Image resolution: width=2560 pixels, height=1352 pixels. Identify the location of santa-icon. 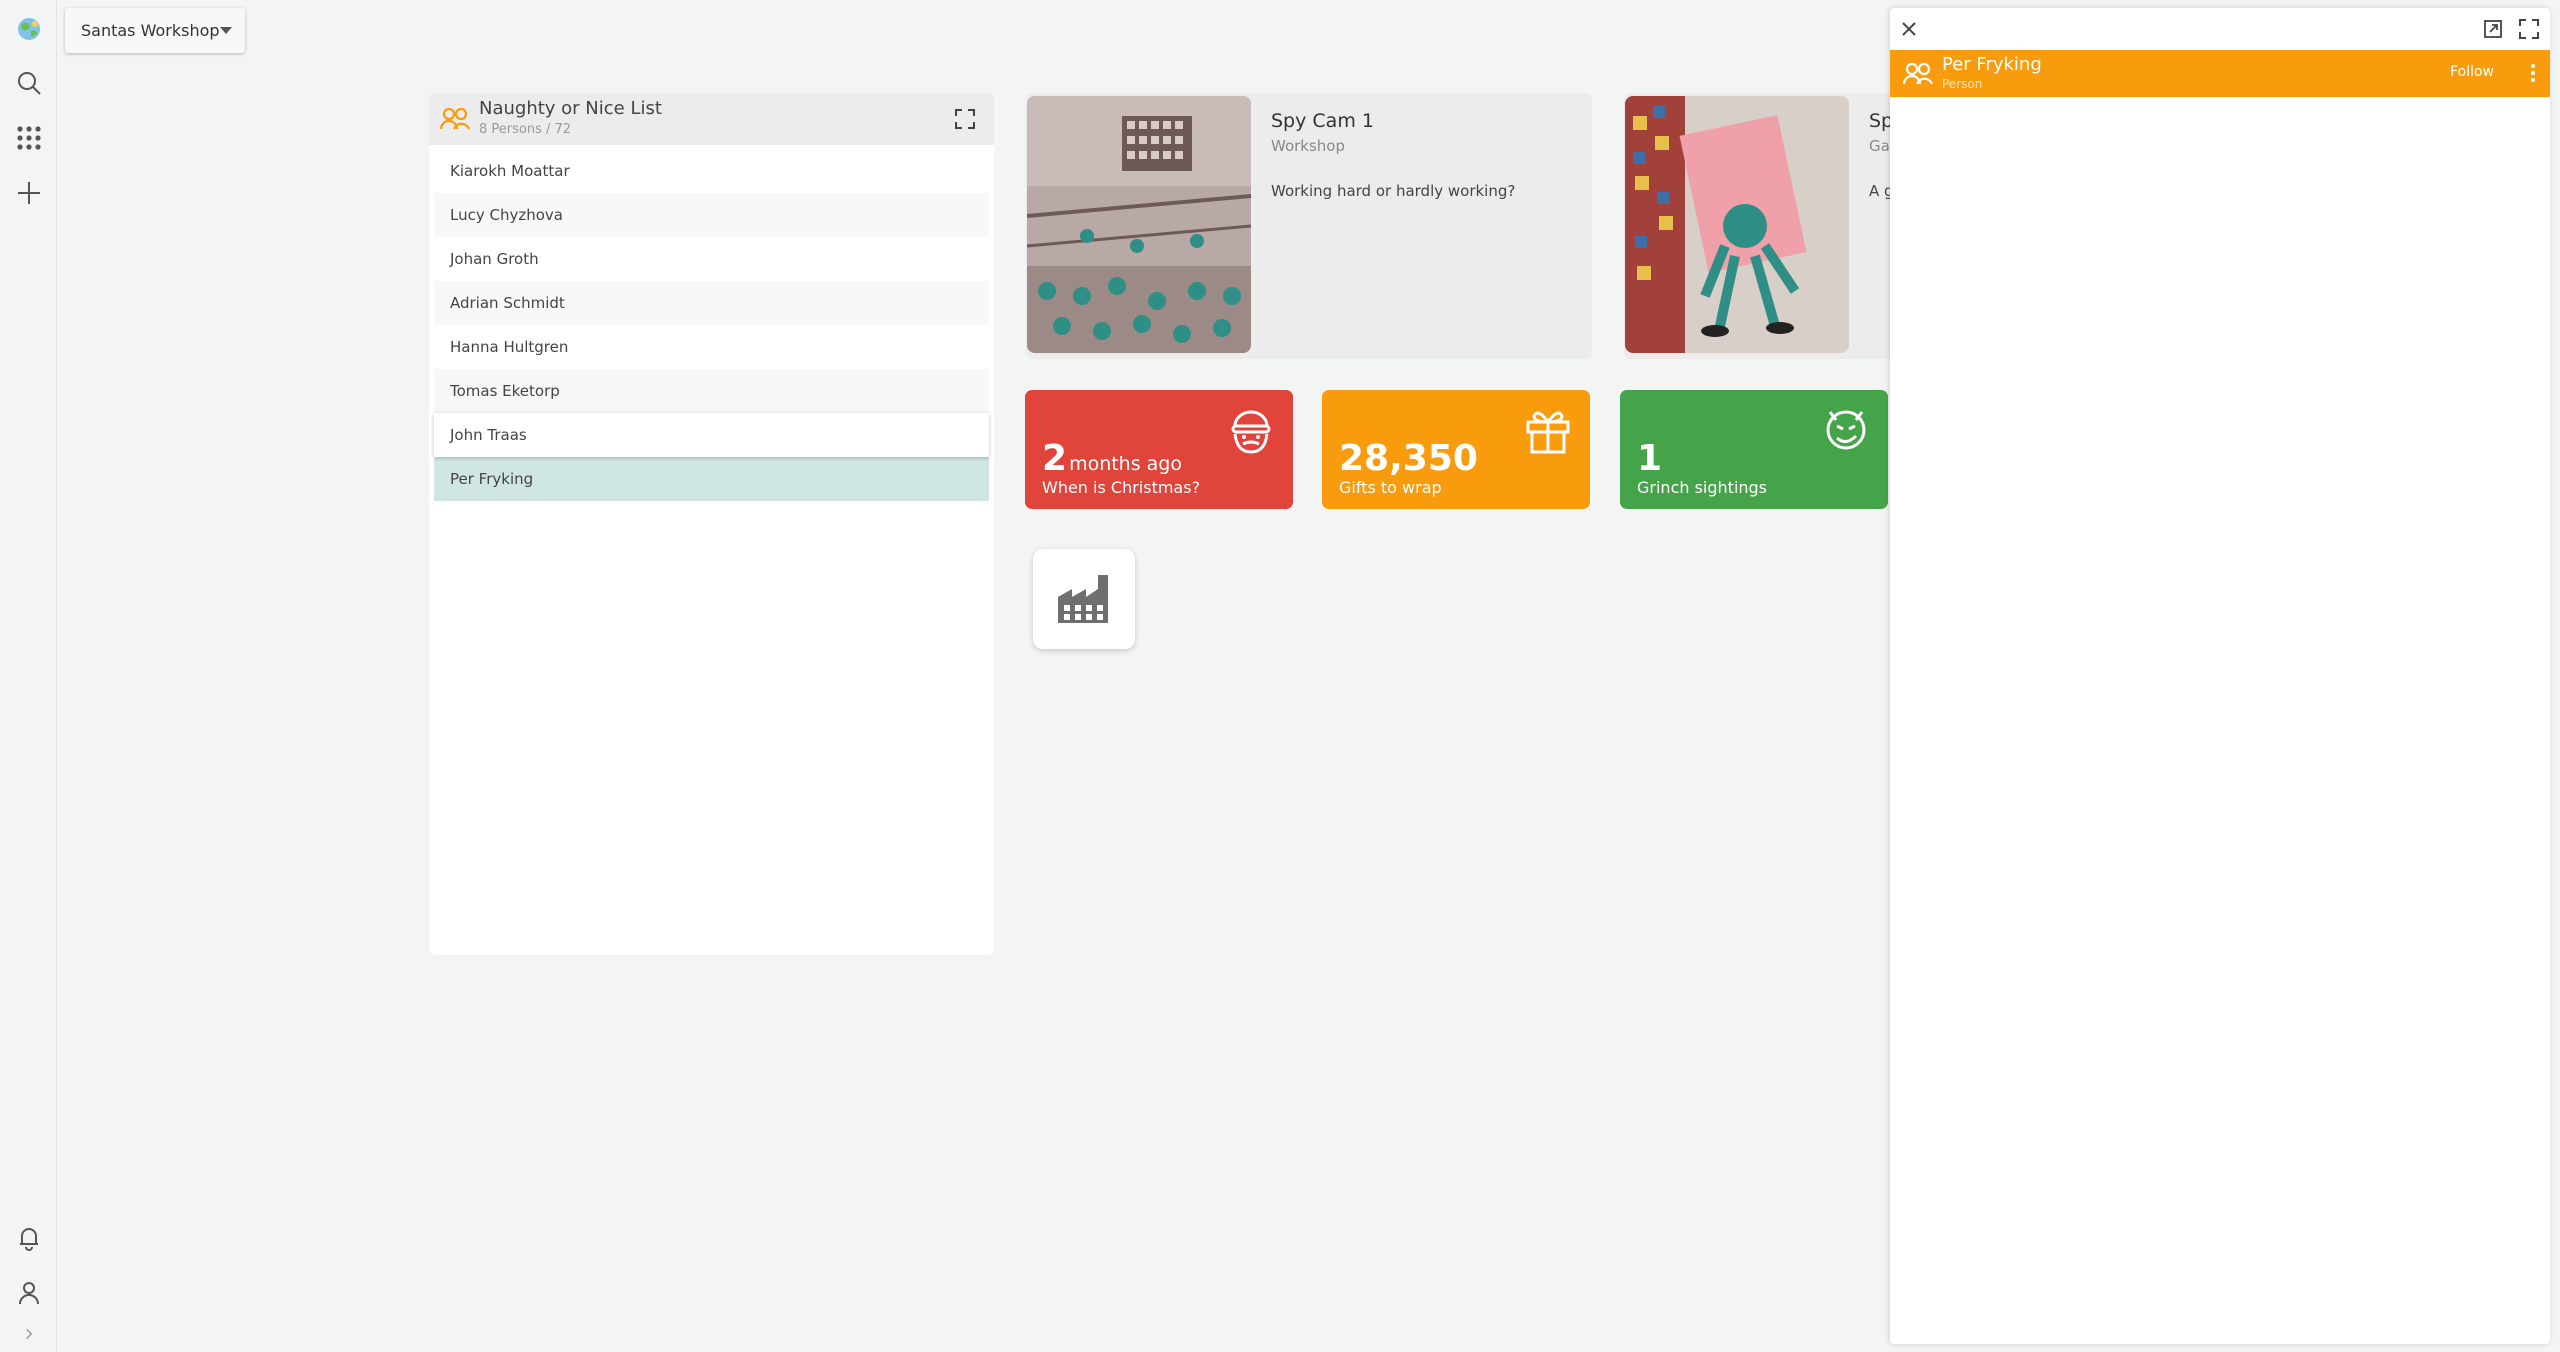
(1251, 430).